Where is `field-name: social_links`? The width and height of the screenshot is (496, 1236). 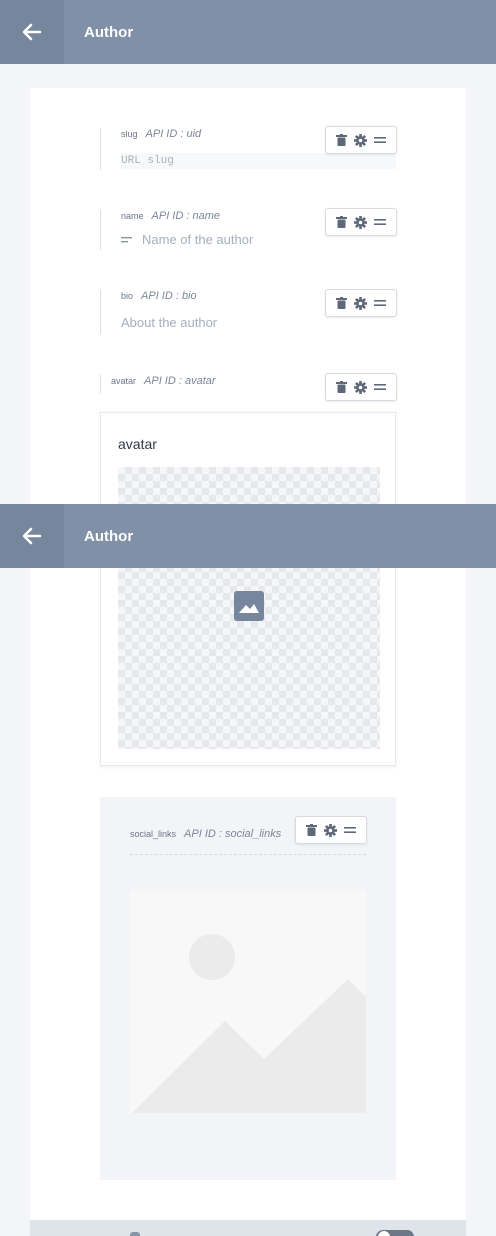 field-name: social_links is located at coordinates (153, 834).